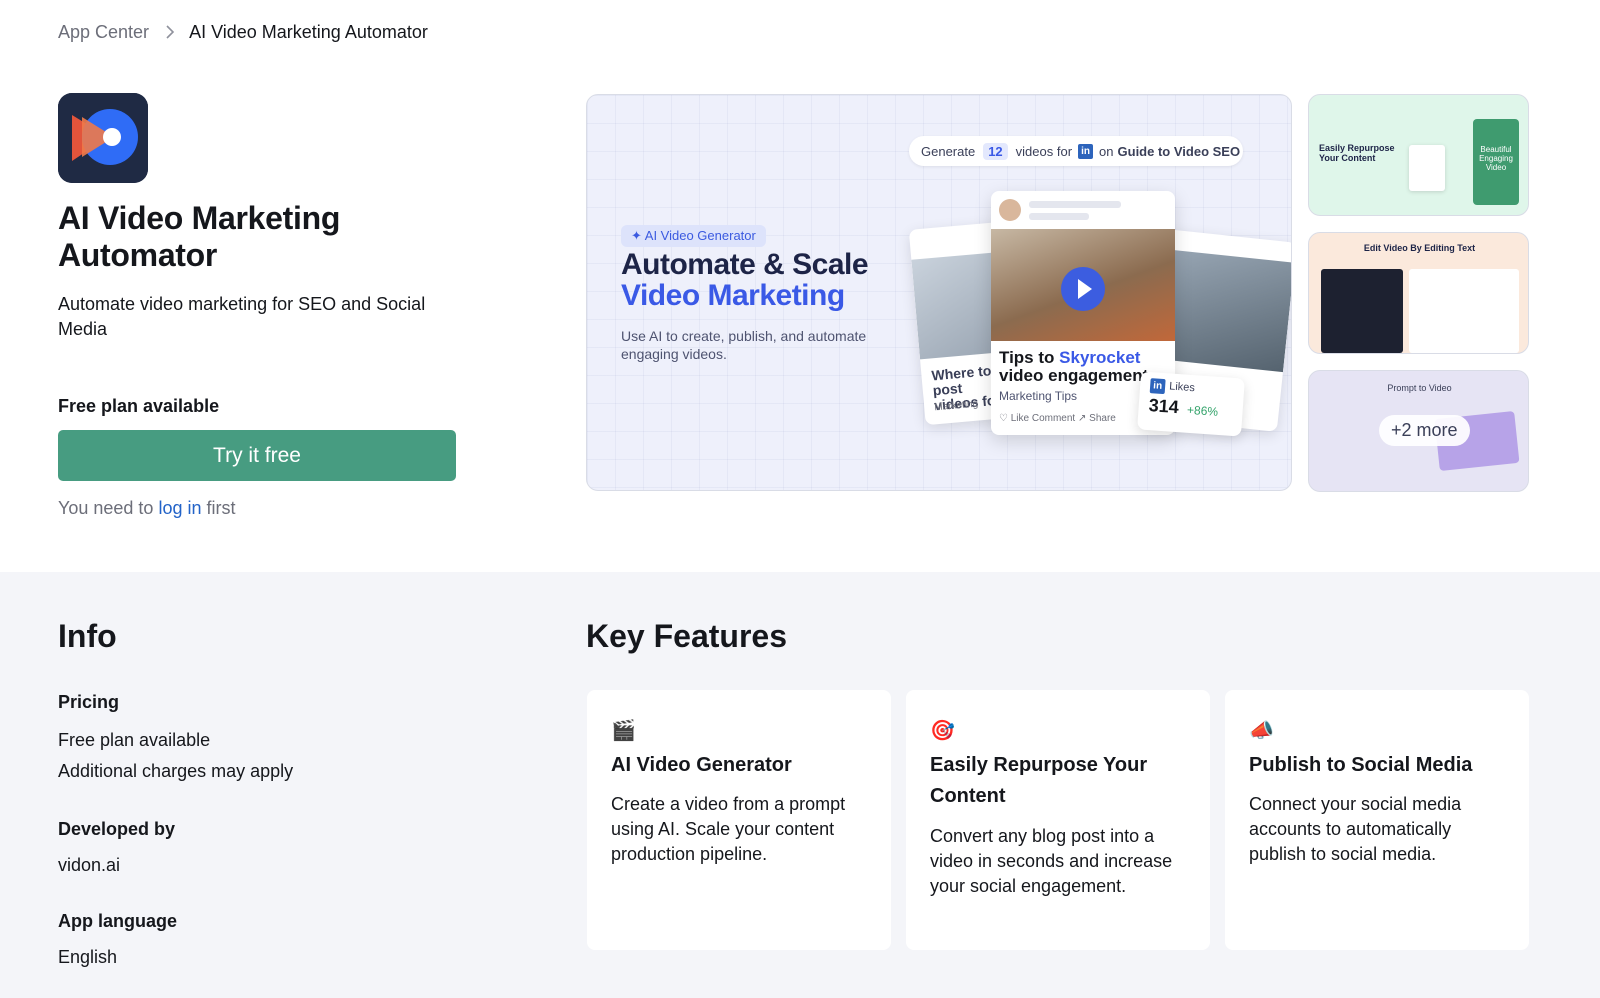  Describe the element at coordinates (1182, 387) in the screenshot. I see `likes-label-text: Likes` at that location.